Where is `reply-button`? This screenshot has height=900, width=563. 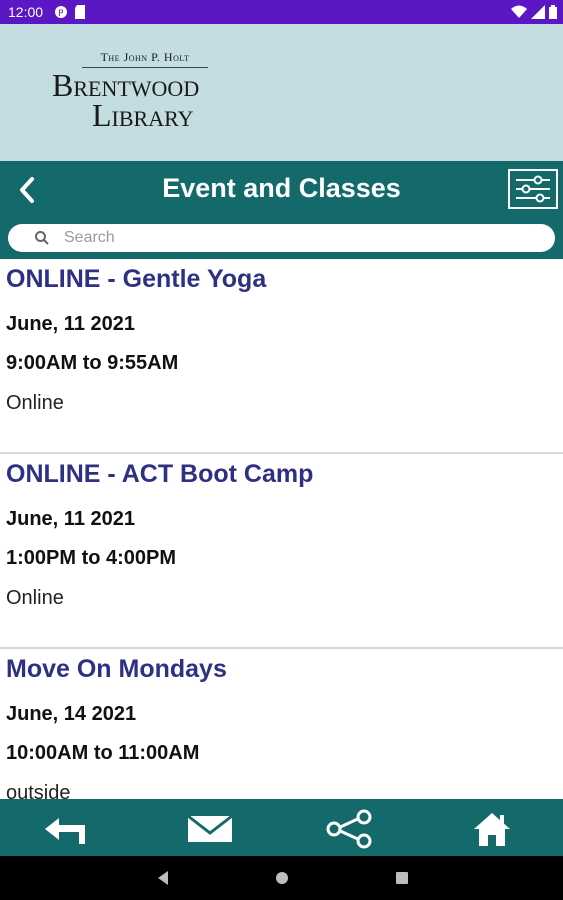 reply-button is located at coordinates (68, 829).